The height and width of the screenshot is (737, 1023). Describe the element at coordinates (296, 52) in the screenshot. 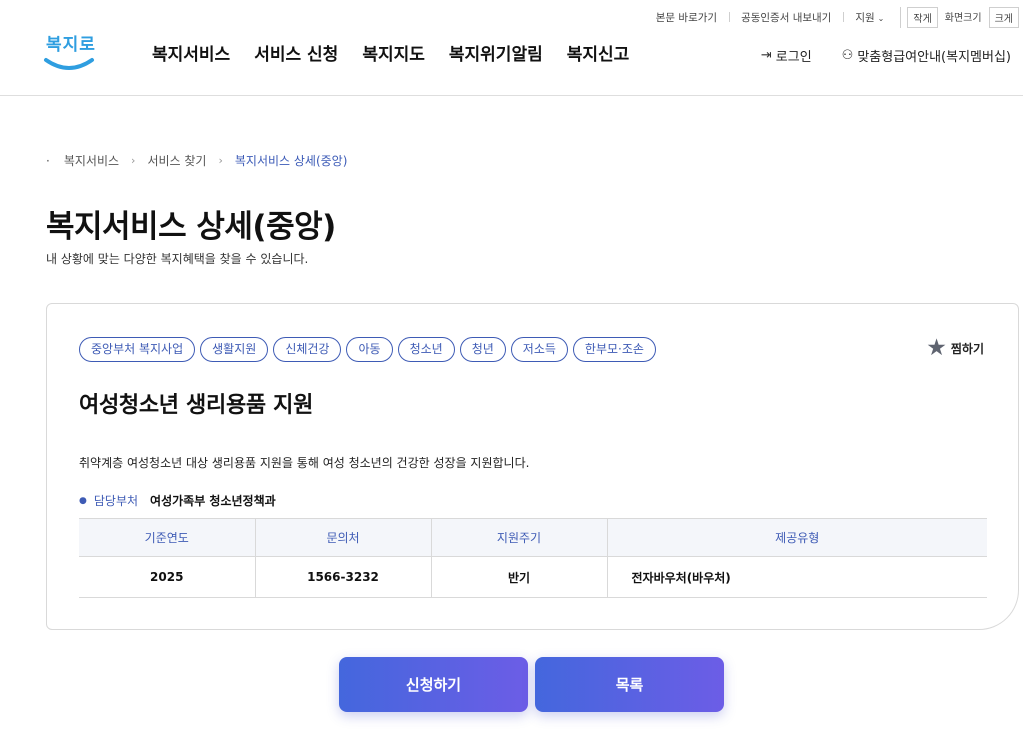

I see `nav-service-apply: 서비스 신청` at that location.